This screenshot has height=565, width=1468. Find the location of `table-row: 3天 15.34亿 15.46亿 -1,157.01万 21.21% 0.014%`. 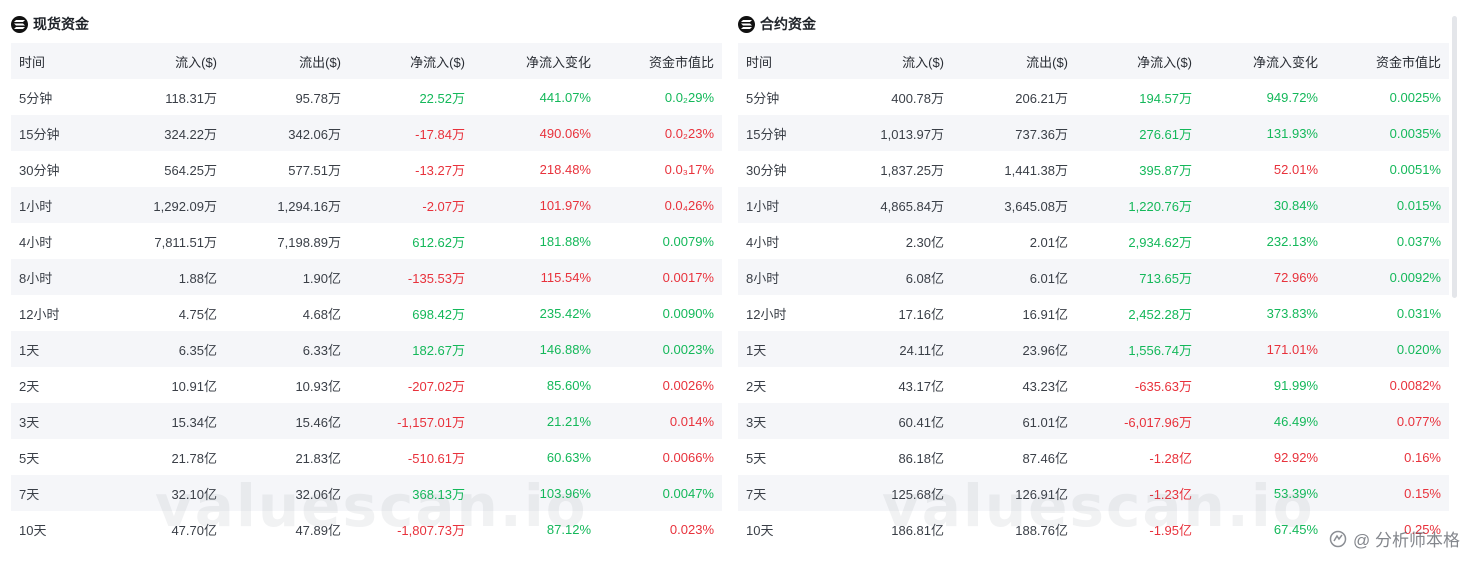

table-row: 3天 15.34亿 15.46亿 -1,157.01万 21.21% 0.014% is located at coordinates (366, 421).